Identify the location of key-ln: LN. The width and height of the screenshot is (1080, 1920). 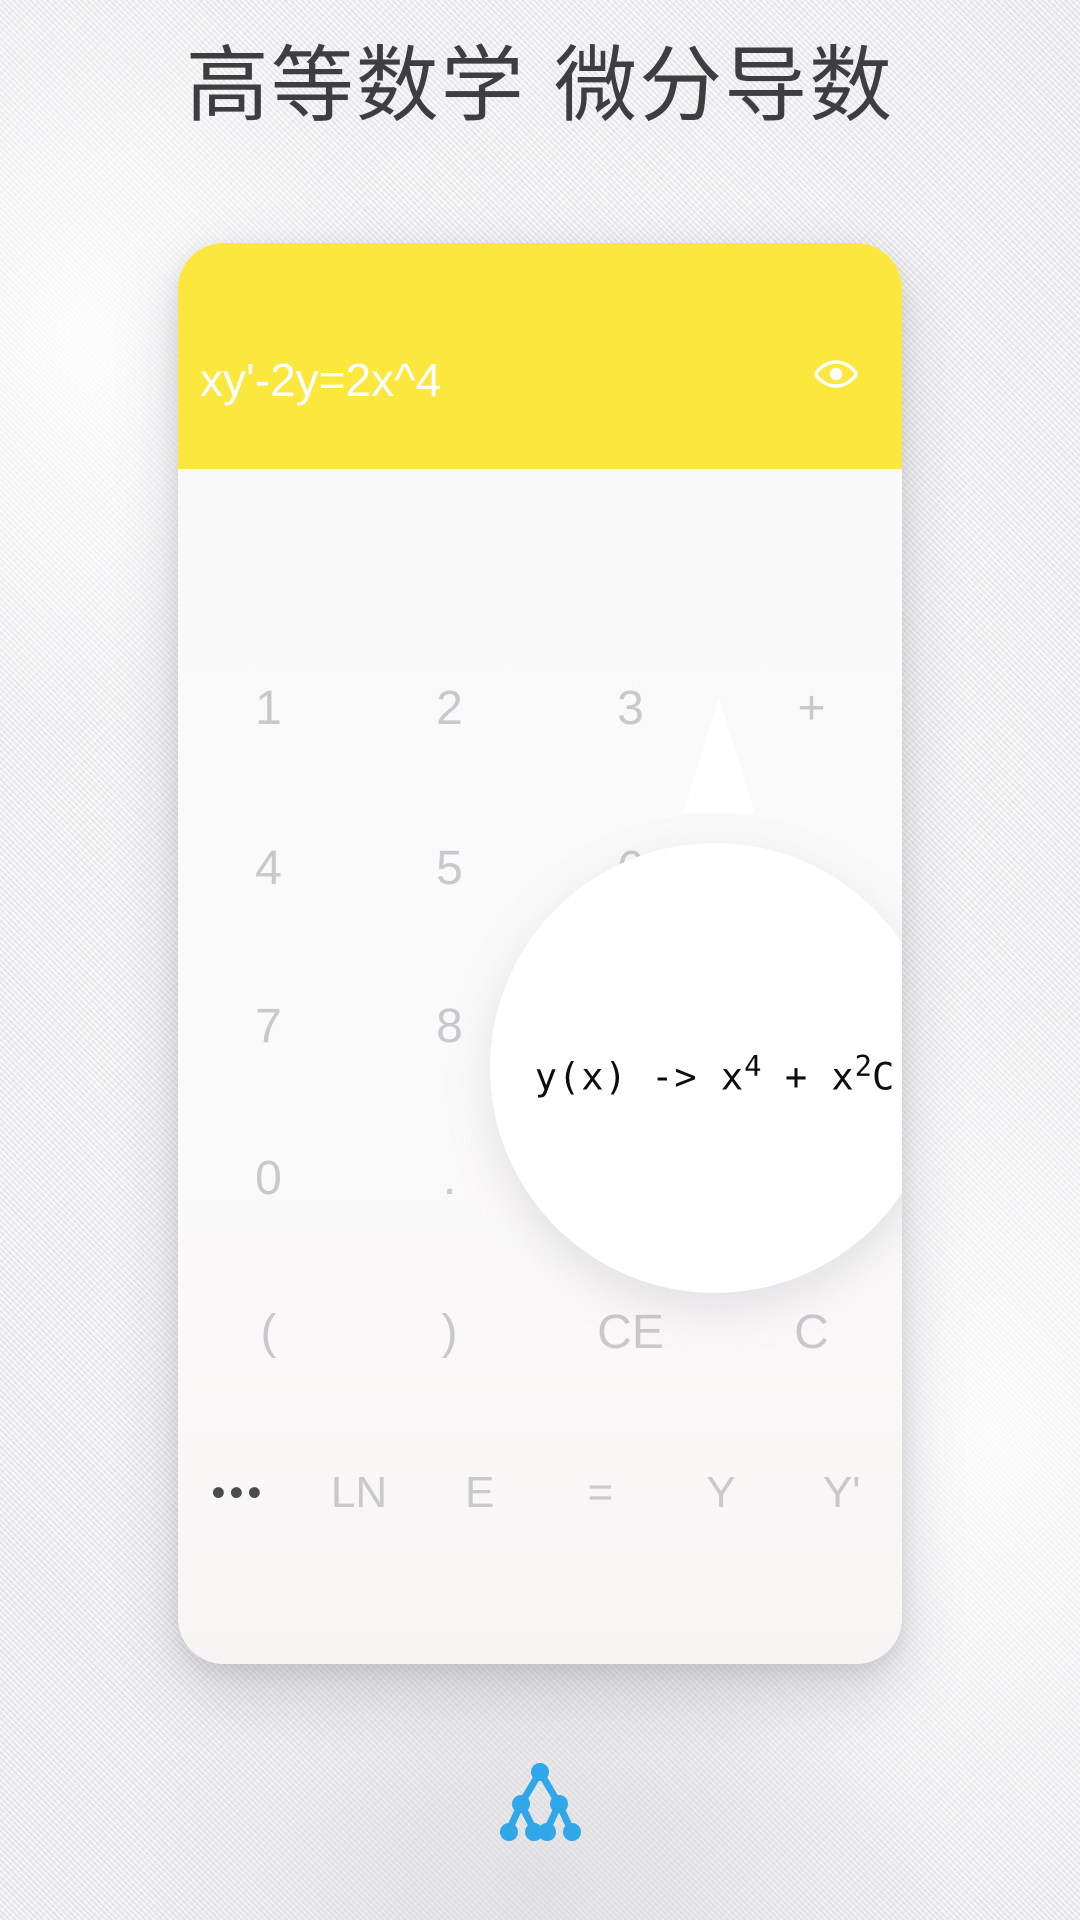
(359, 1493).